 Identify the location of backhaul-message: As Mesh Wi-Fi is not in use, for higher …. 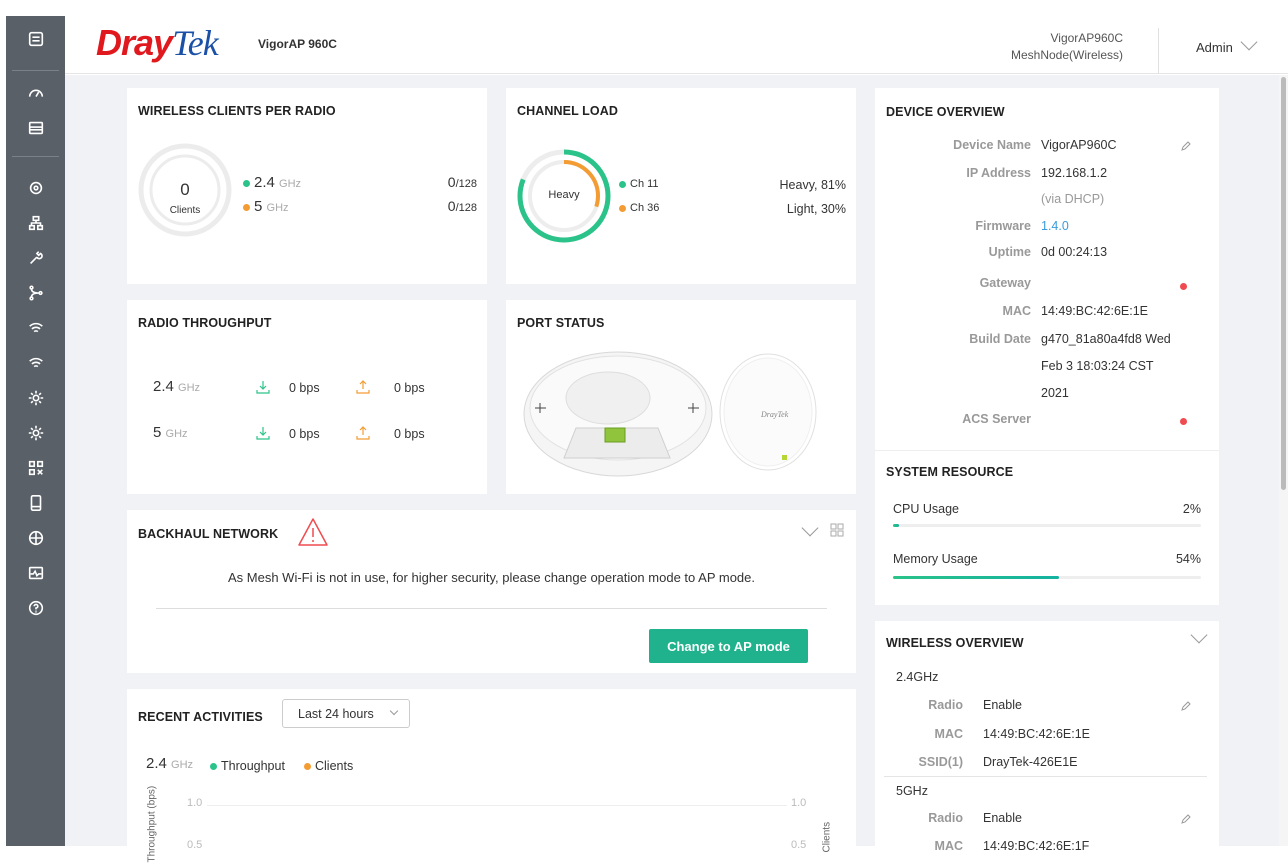
(491, 577).